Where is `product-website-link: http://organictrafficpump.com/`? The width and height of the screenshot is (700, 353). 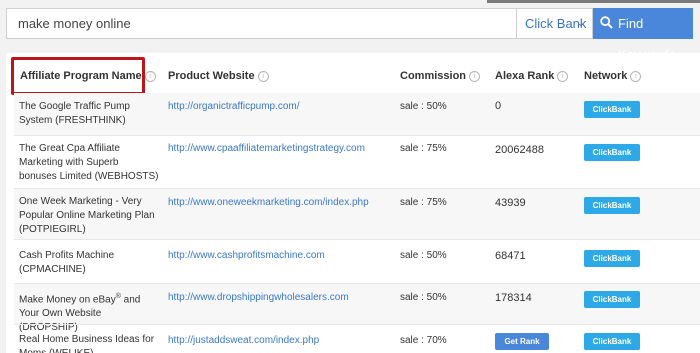 product-website-link: http://organictrafficpump.com/ is located at coordinates (234, 107).